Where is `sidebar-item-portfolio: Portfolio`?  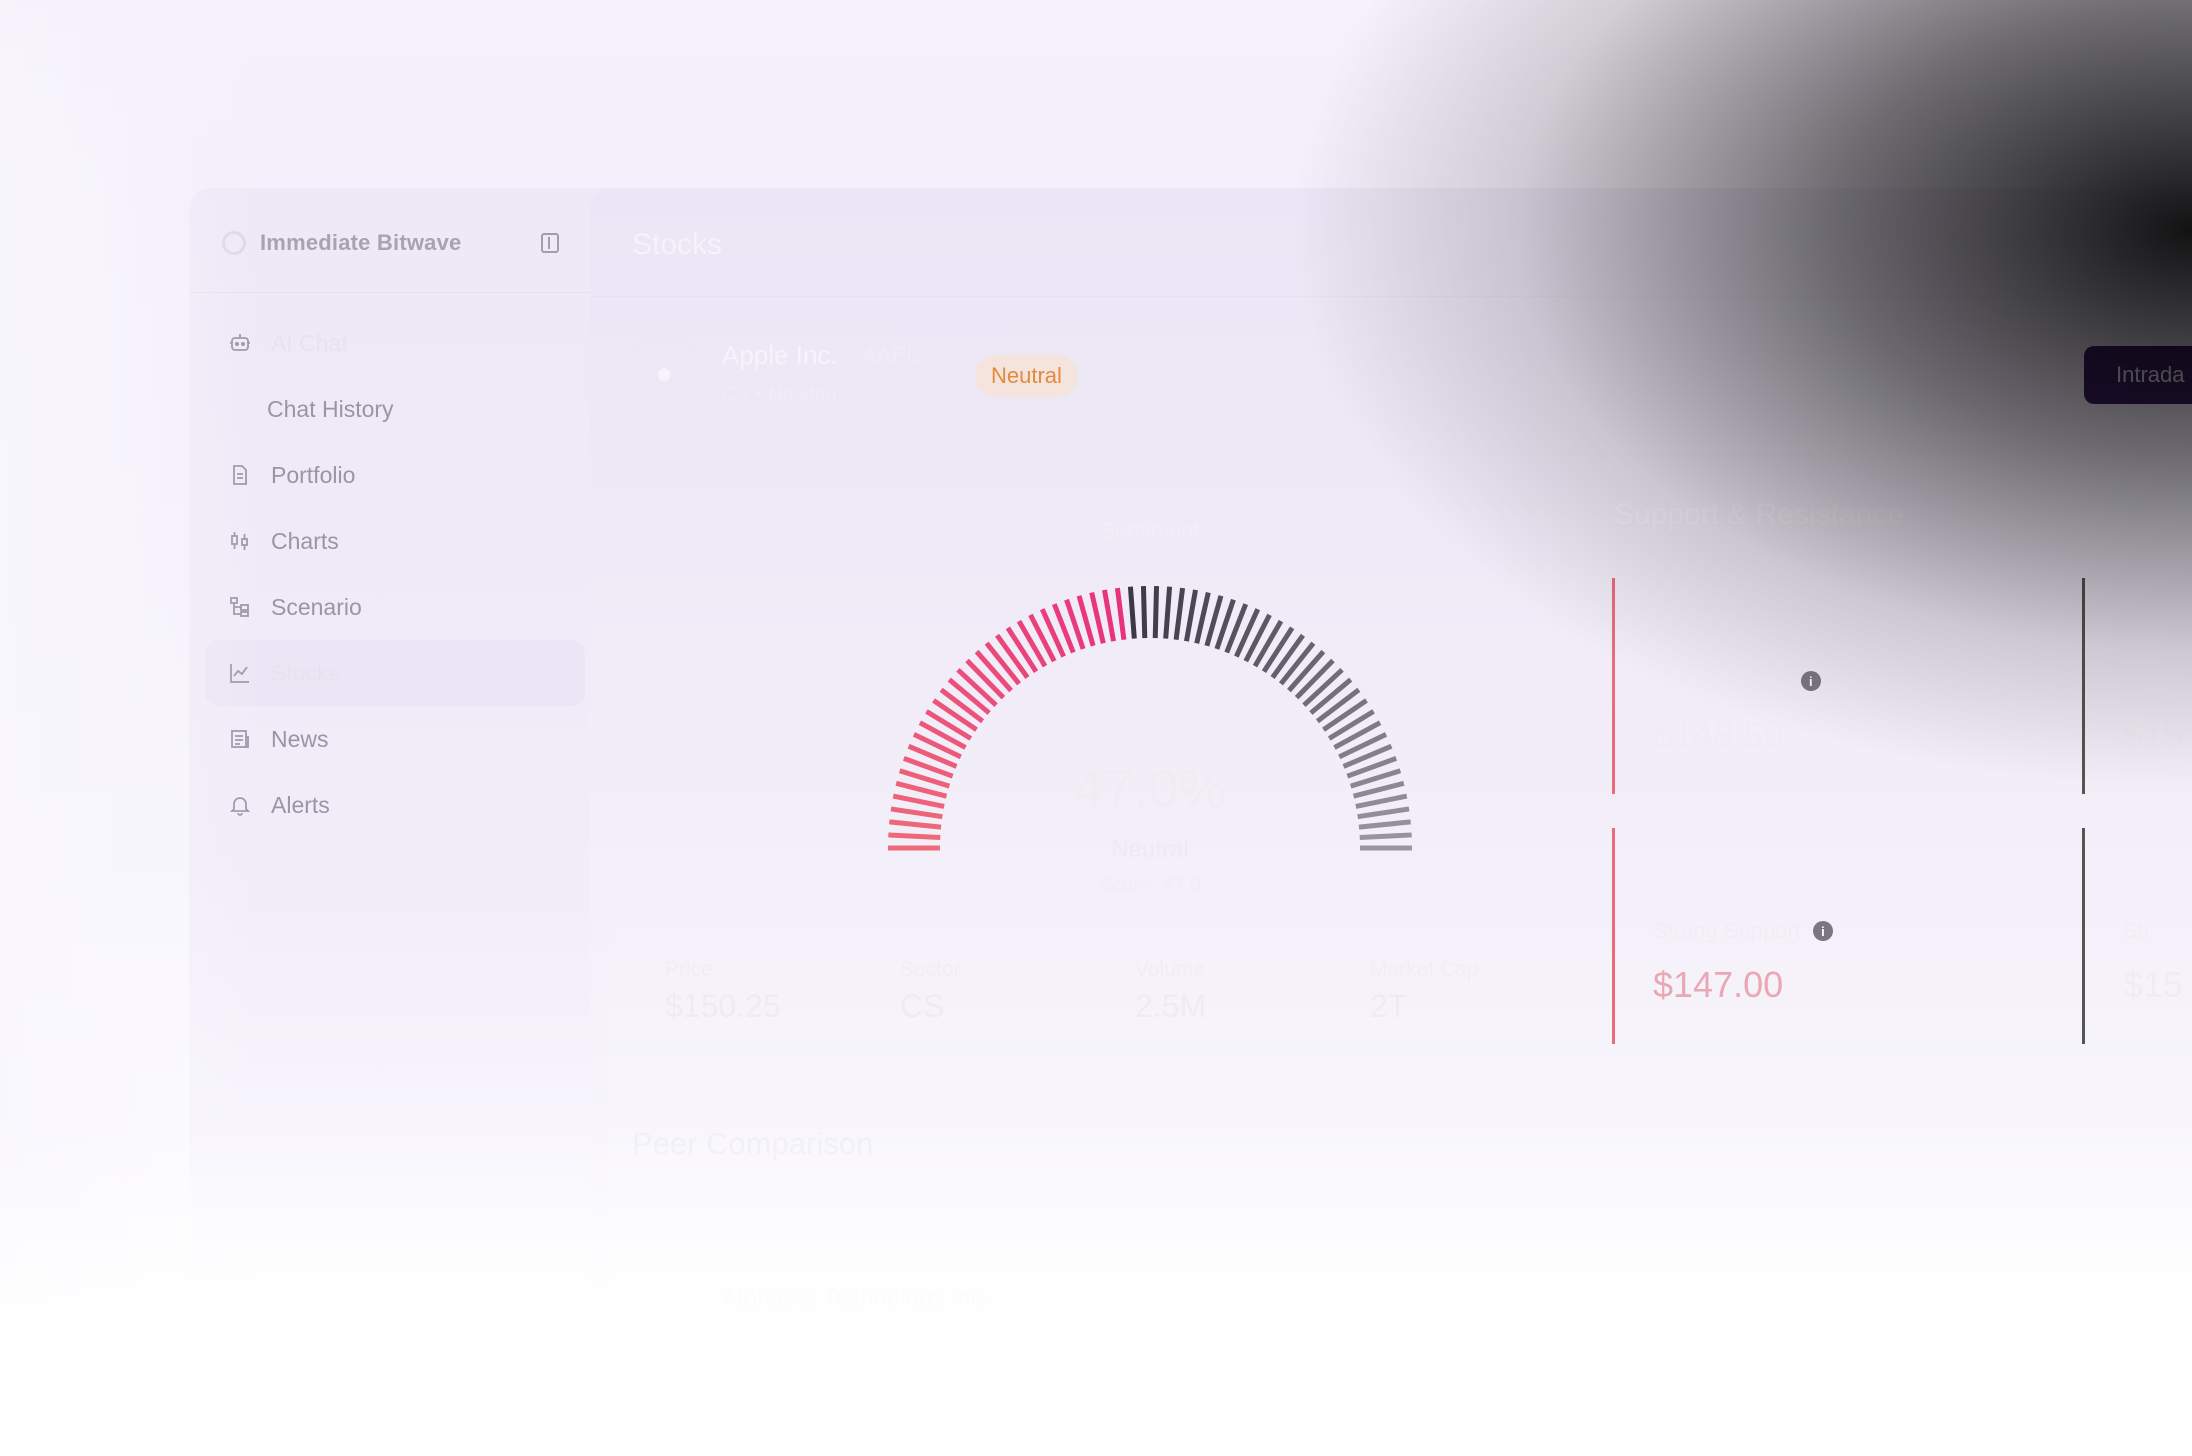
sidebar-item-portfolio: Portfolio is located at coordinates (395, 475).